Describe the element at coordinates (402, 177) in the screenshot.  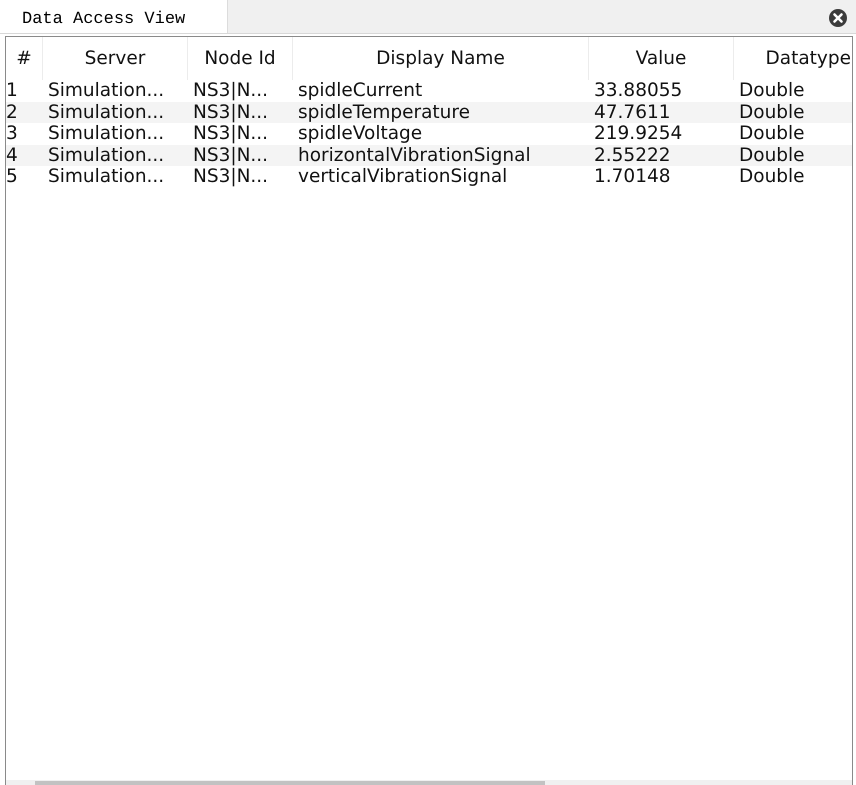
I see `table-cell-text: verticalVibrationSignal` at that location.